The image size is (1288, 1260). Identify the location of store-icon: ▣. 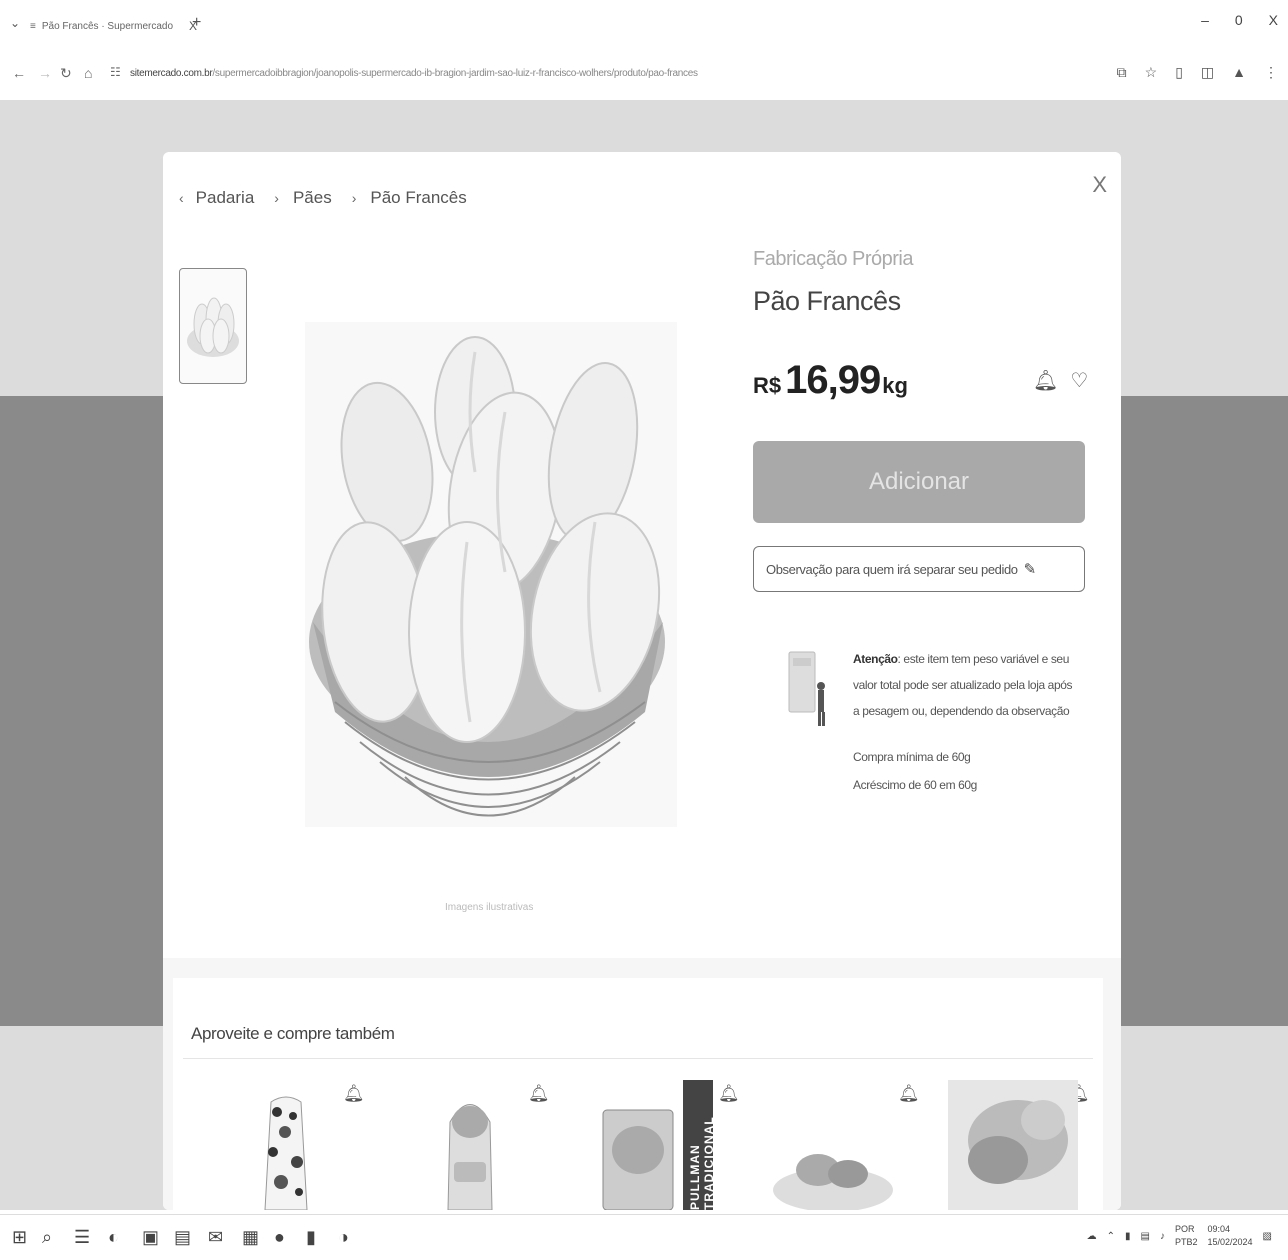
(150, 1237).